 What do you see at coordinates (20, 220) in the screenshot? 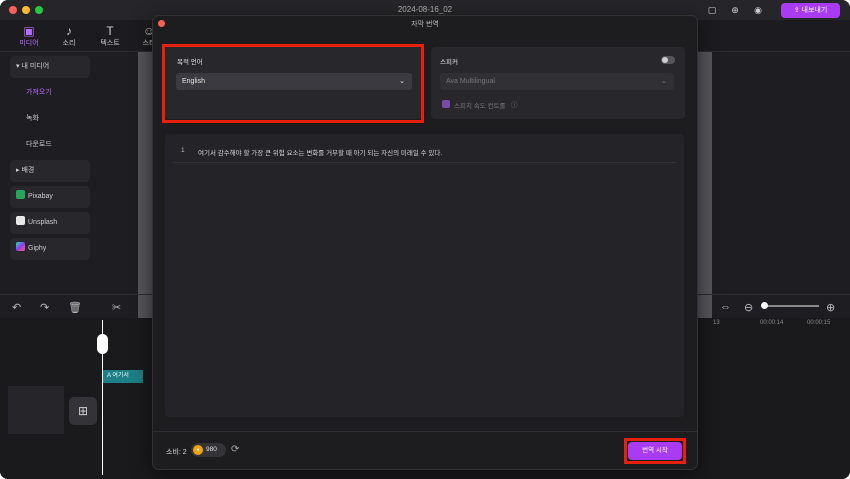
I see `unsplash-icon` at bounding box center [20, 220].